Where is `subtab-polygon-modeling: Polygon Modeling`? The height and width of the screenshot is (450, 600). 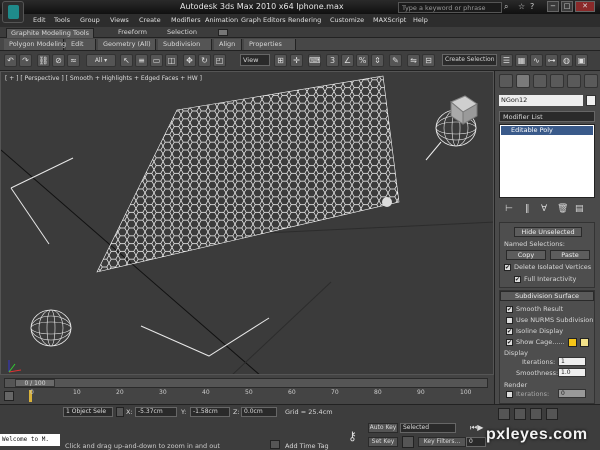
subtab-polygon-modeling: Polygon Modeling is located at coordinates (35, 44).